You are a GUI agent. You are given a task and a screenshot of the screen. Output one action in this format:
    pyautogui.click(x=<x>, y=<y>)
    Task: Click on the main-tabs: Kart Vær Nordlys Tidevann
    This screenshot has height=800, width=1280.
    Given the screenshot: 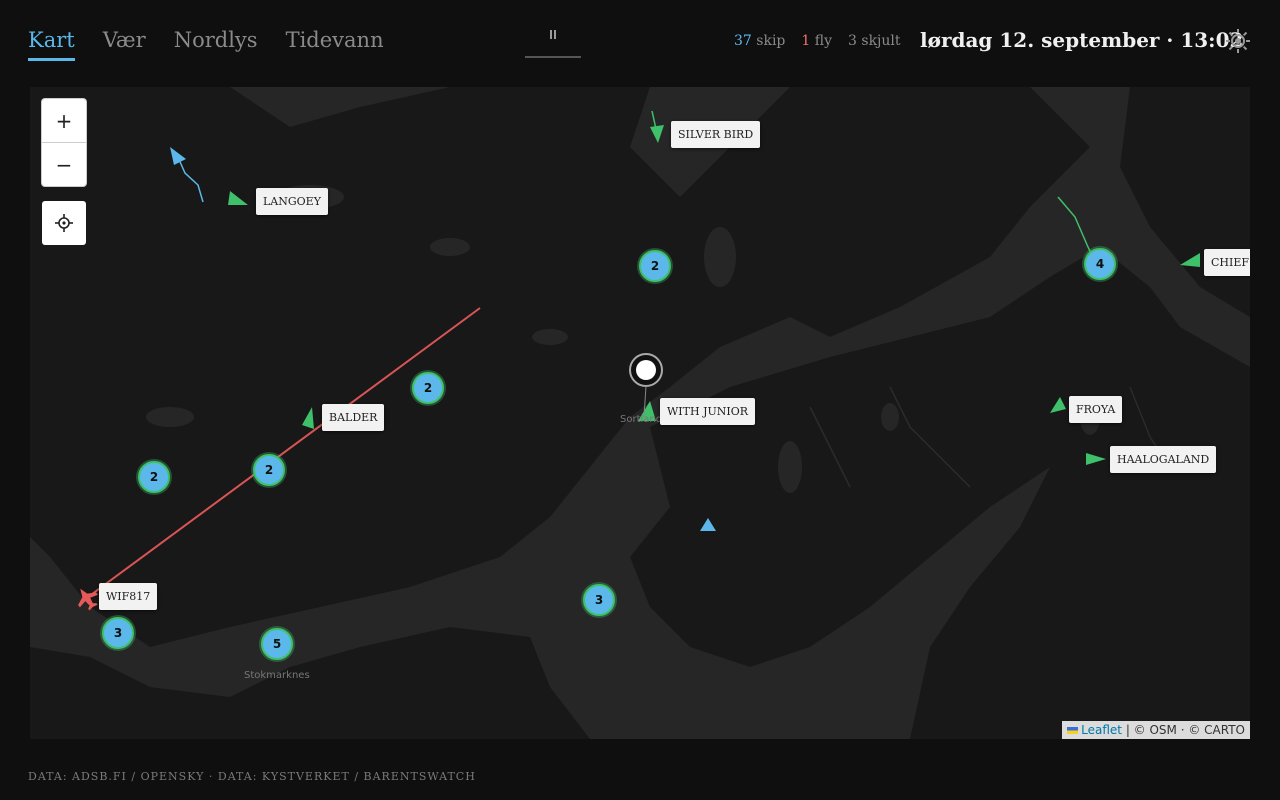 What is the action you would take?
    pyautogui.click(x=206, y=44)
    